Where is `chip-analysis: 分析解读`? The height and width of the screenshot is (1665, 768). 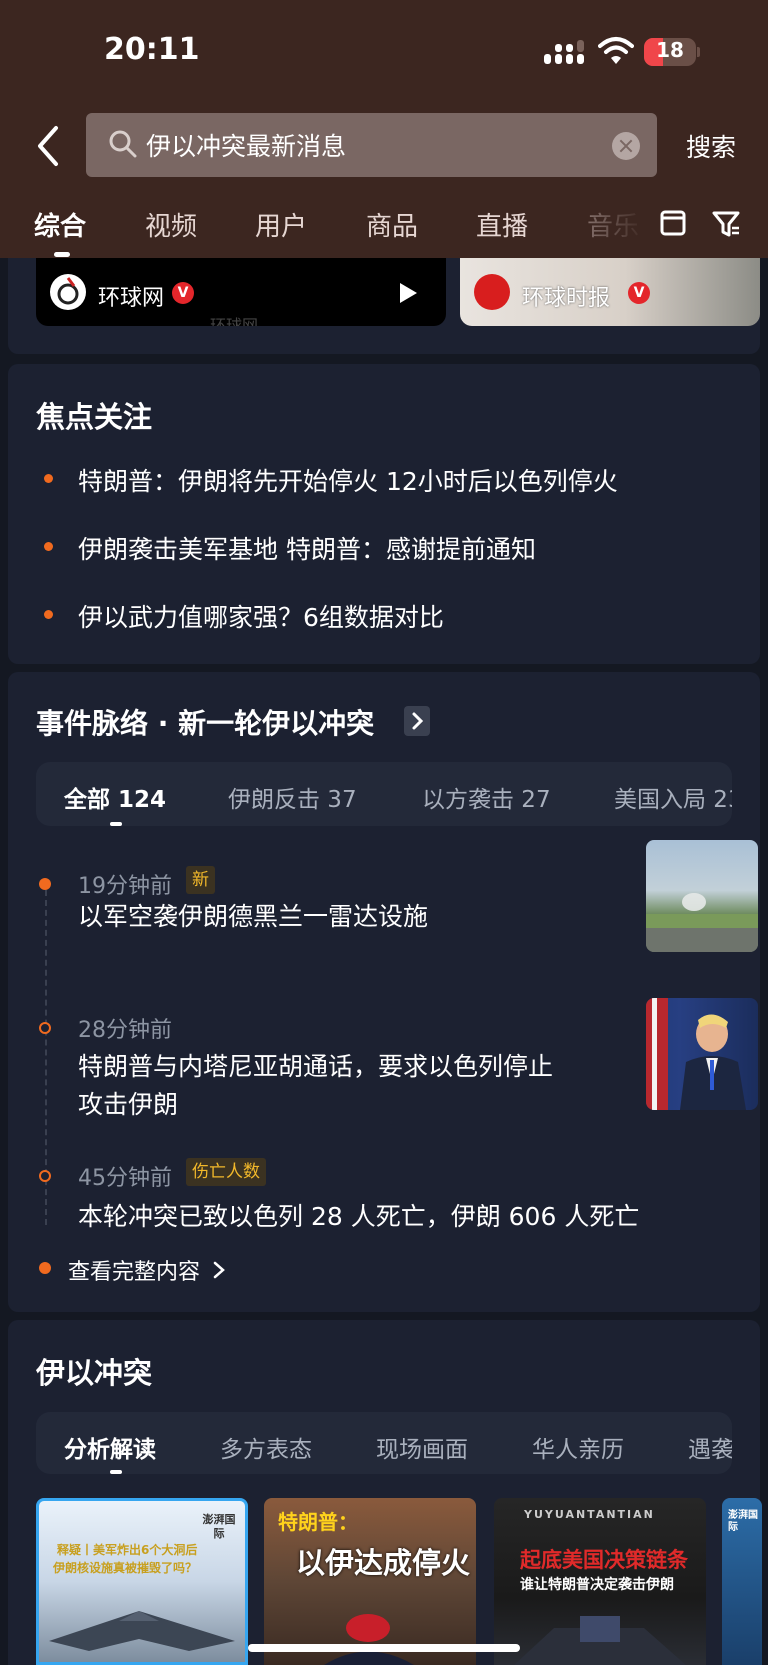
chip-analysis: 分析解读 is located at coordinates (110, 1447).